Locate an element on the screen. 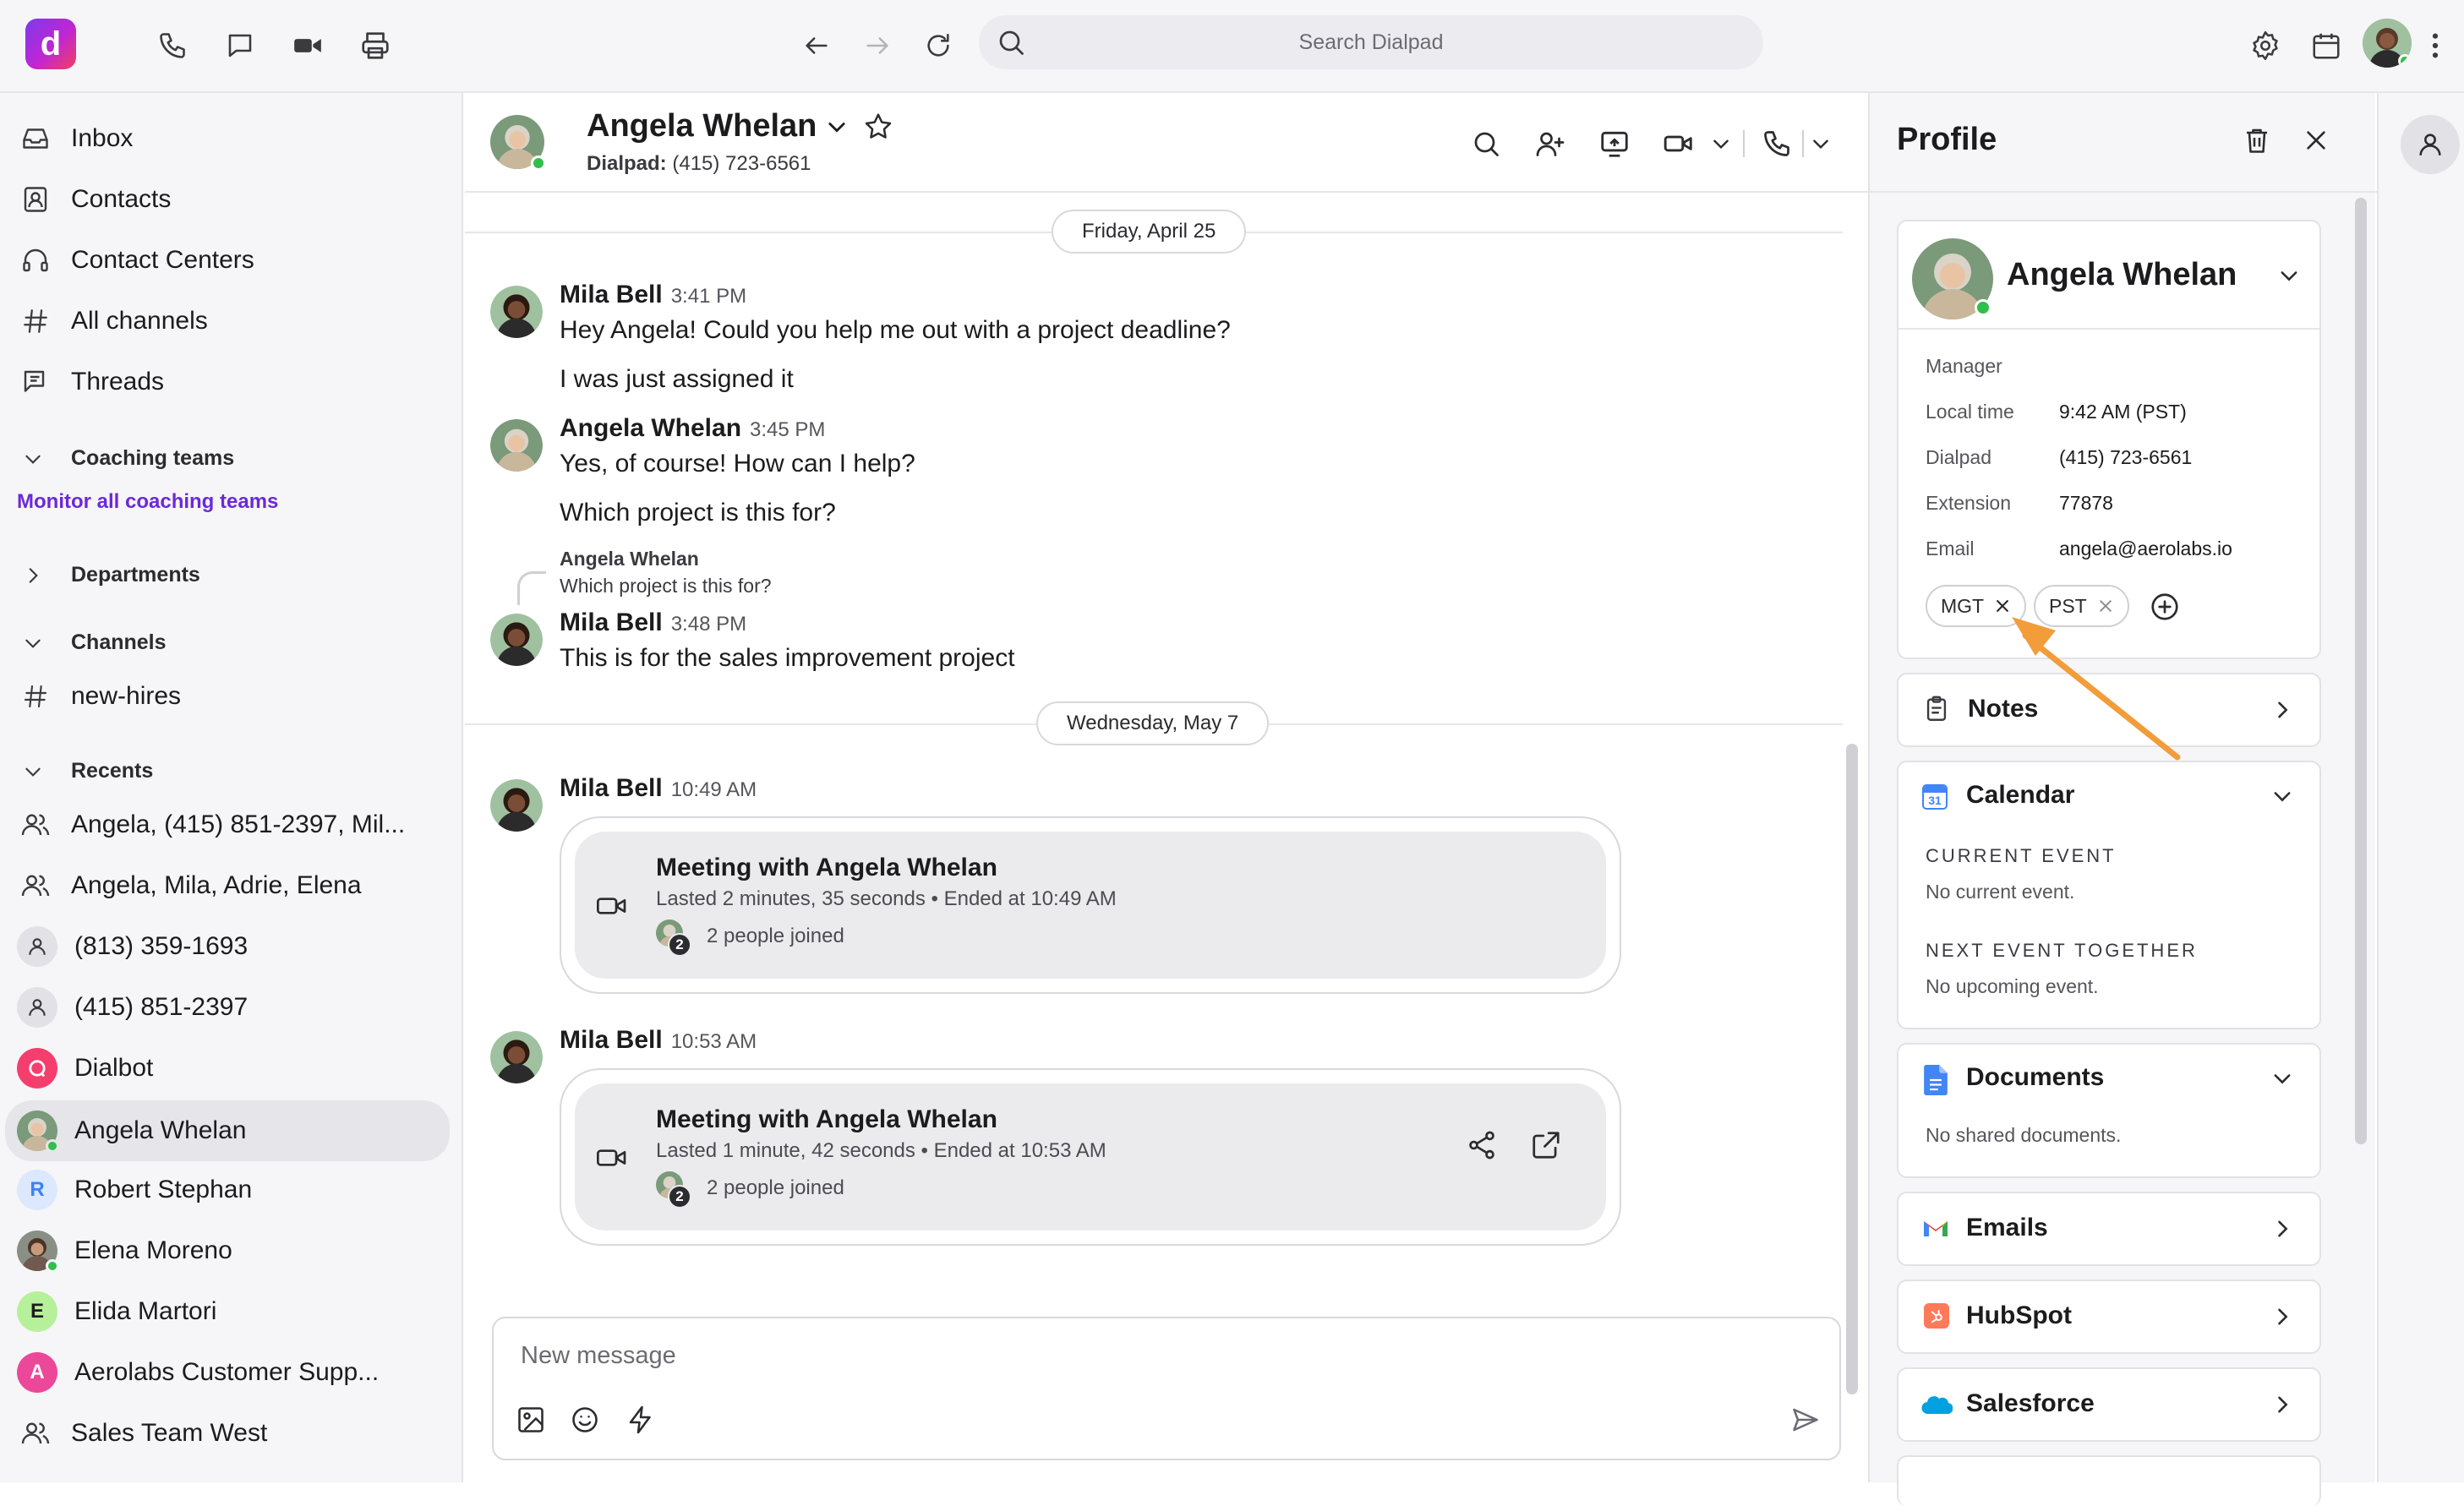 The height and width of the screenshot is (1506, 2464). screen-share-icon is located at coordinates (1614, 144).